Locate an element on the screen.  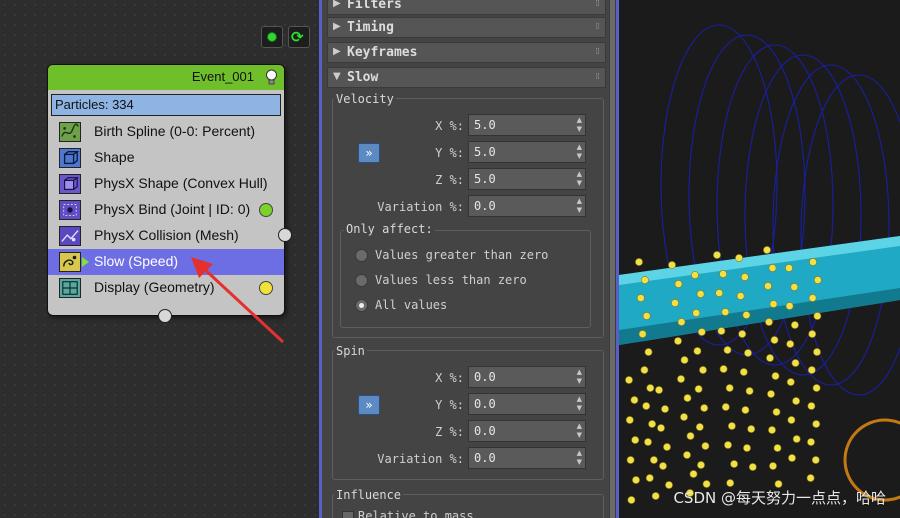
spin-y-spinner: 0.0 ▲ ▼ is located at coordinates (527, 404).